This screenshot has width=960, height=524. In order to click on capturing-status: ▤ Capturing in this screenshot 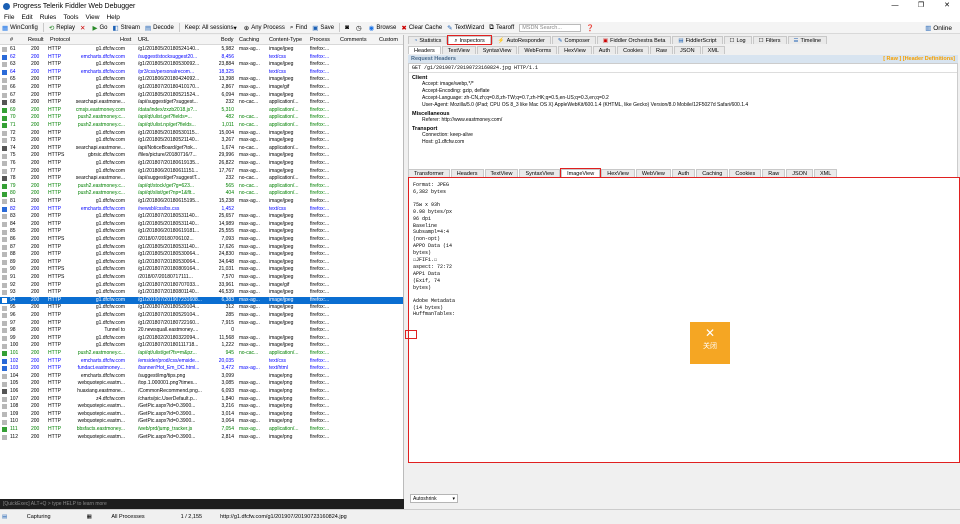, I will do `click(35, 517)`.